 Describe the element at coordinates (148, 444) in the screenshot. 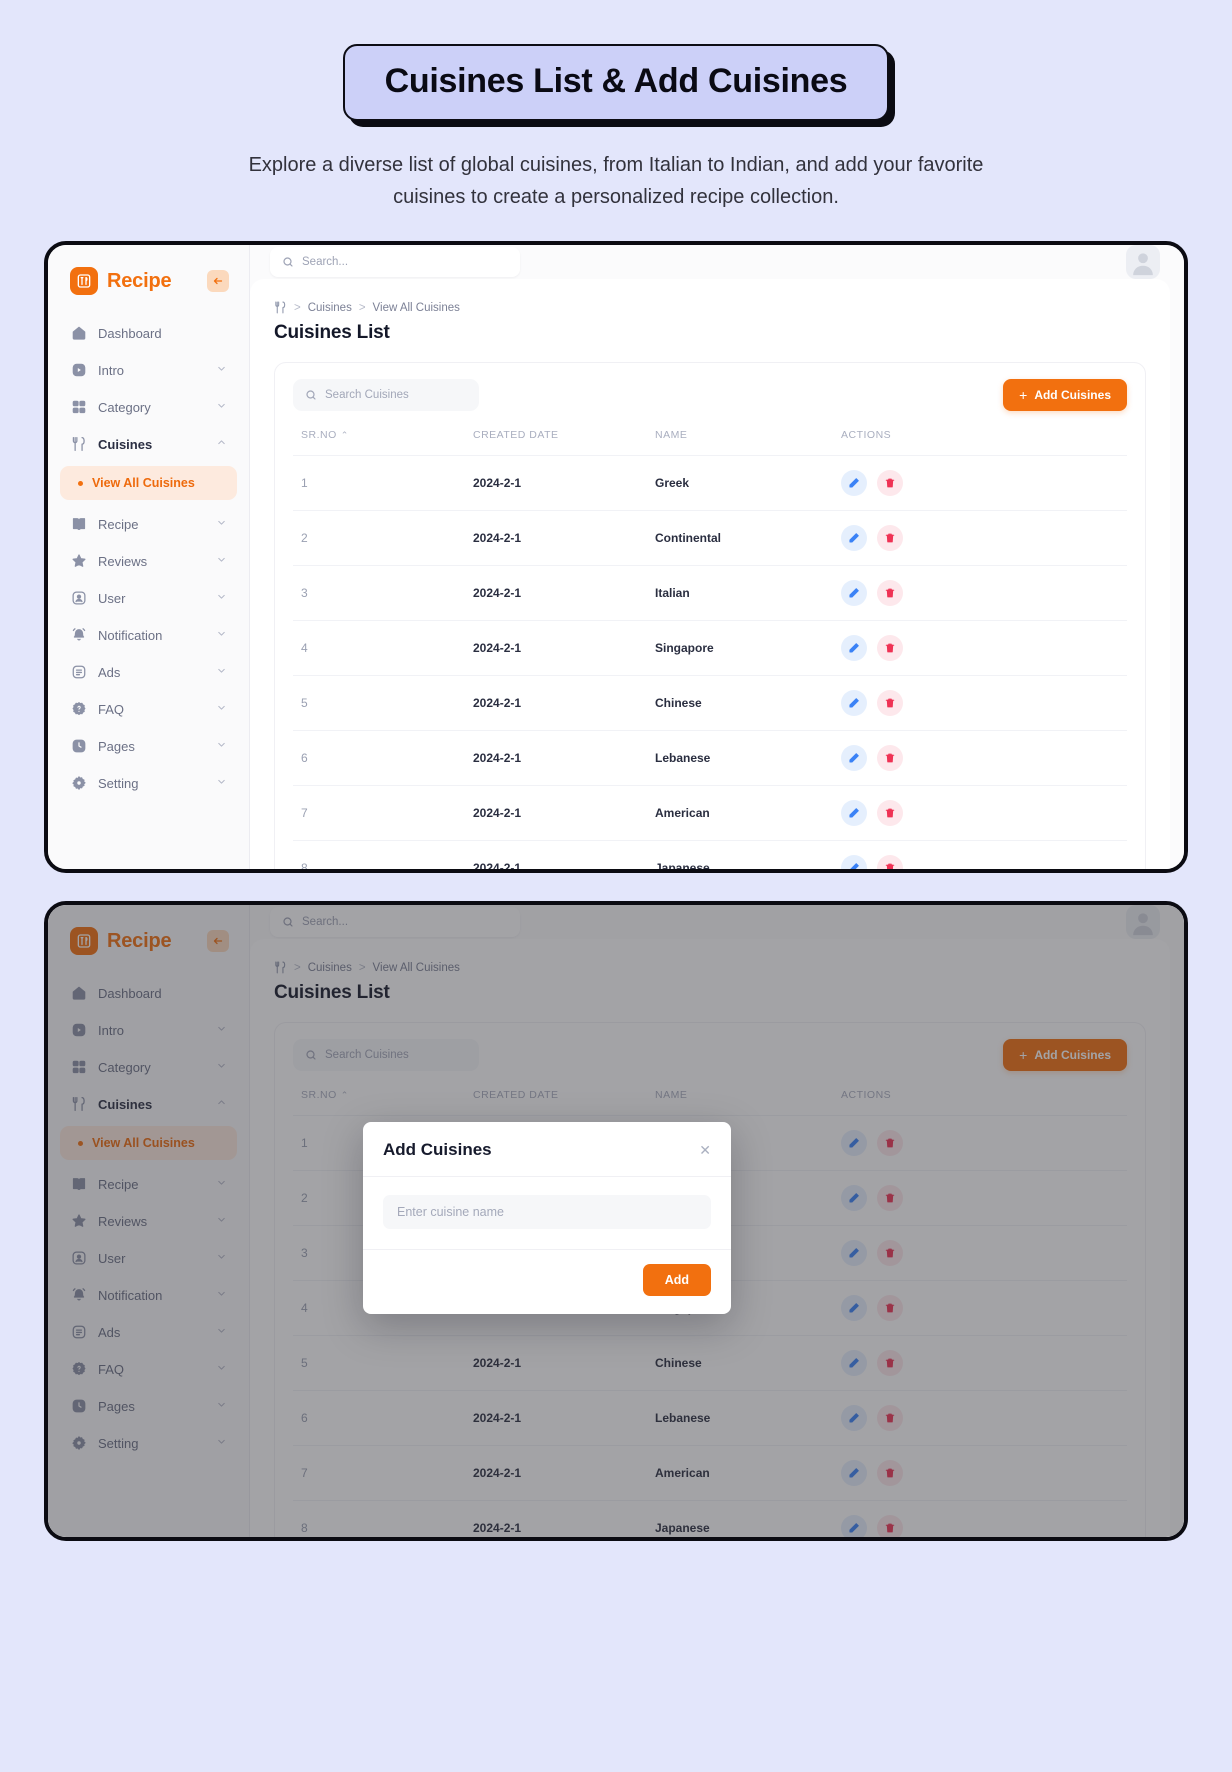

I see `sidebar-item-cuisines: Cuisines` at that location.